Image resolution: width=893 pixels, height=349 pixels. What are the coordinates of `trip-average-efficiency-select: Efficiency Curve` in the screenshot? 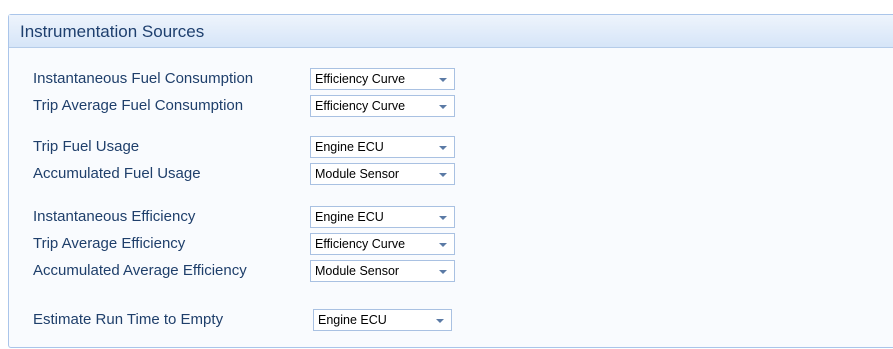 It's located at (382, 244).